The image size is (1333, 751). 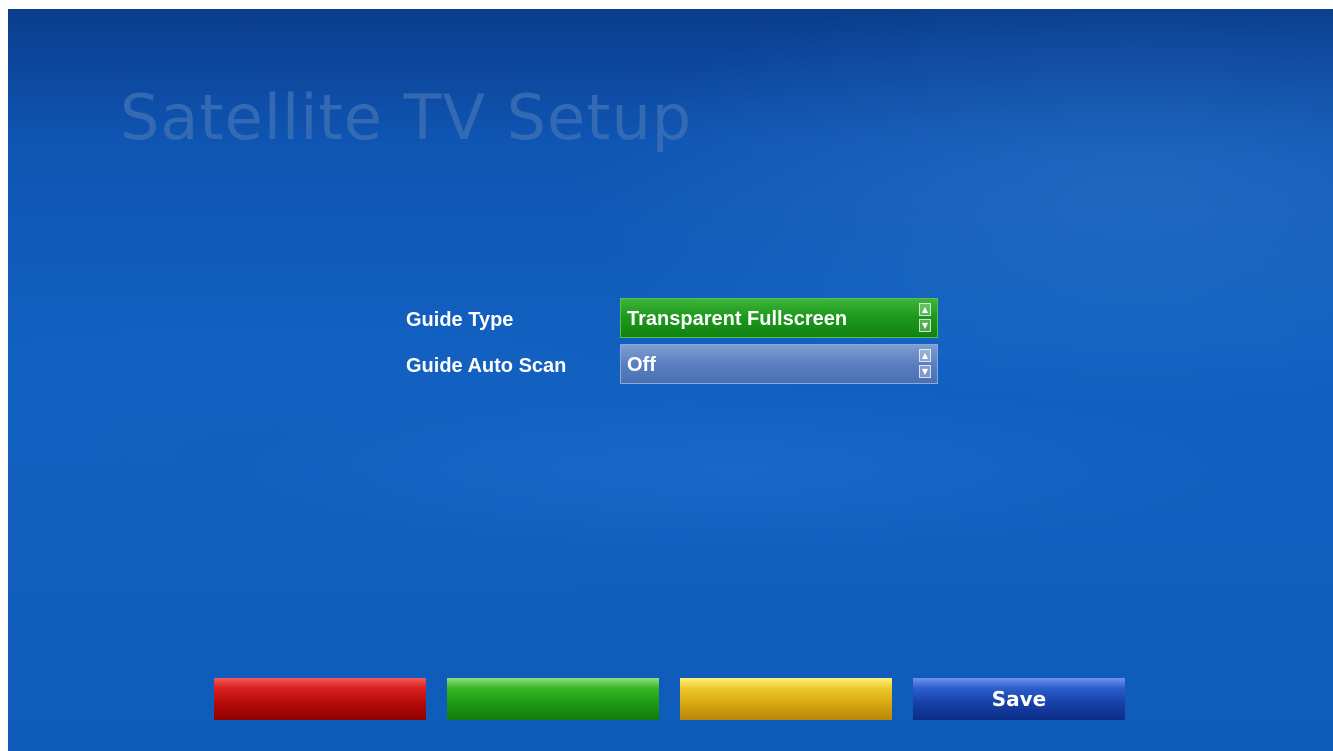 I want to click on guide-type-select: Transparent Fullscreen ▲ ▼, so click(x=779, y=318).